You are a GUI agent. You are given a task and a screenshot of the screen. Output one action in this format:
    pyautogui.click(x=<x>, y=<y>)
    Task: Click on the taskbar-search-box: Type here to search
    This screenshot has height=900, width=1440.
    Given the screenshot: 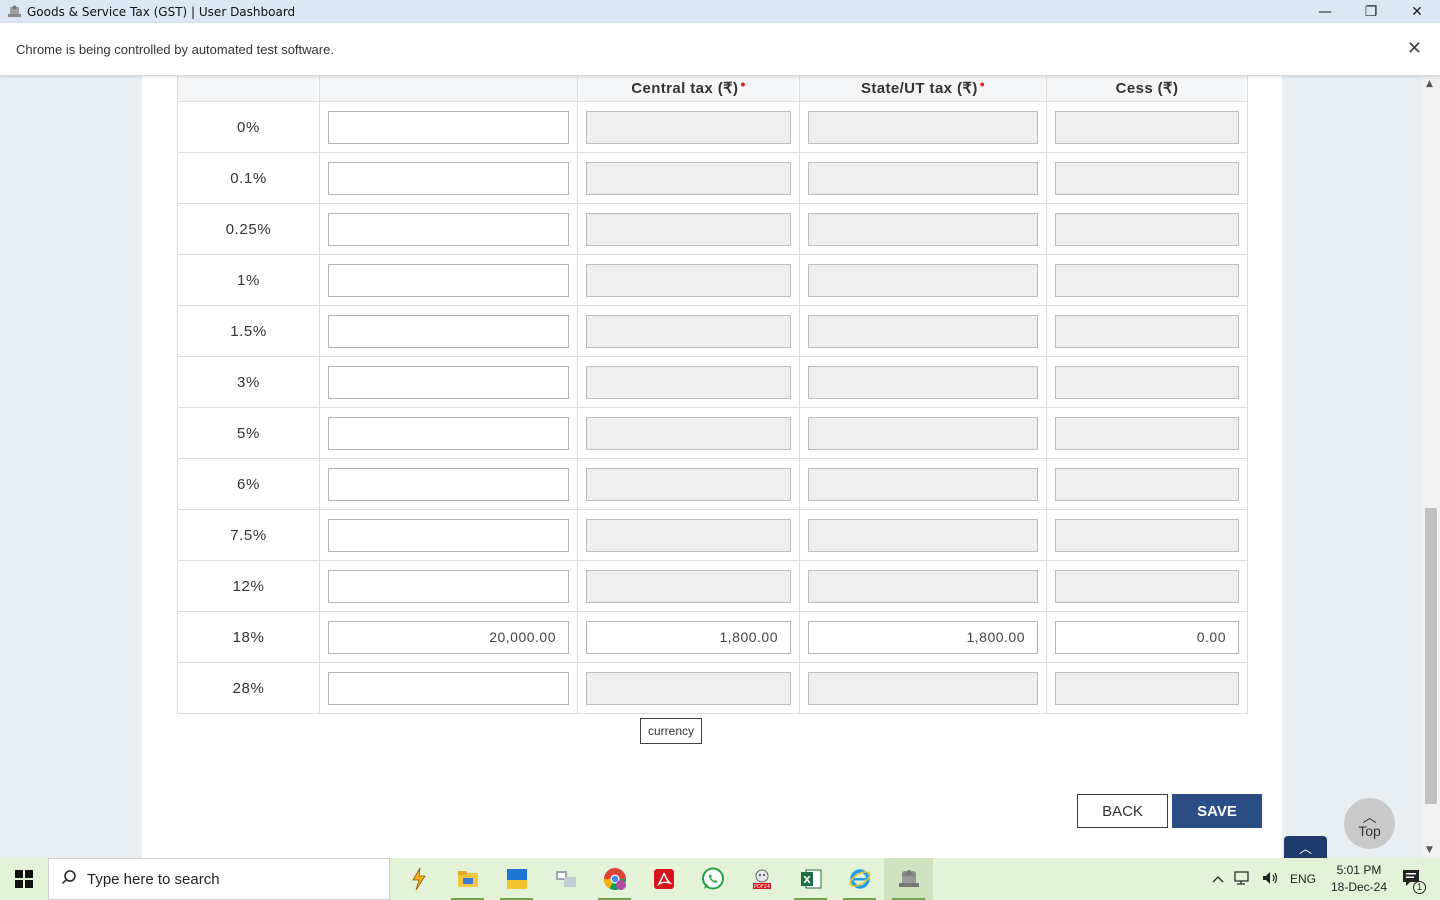 What is the action you would take?
    pyautogui.click(x=219, y=879)
    